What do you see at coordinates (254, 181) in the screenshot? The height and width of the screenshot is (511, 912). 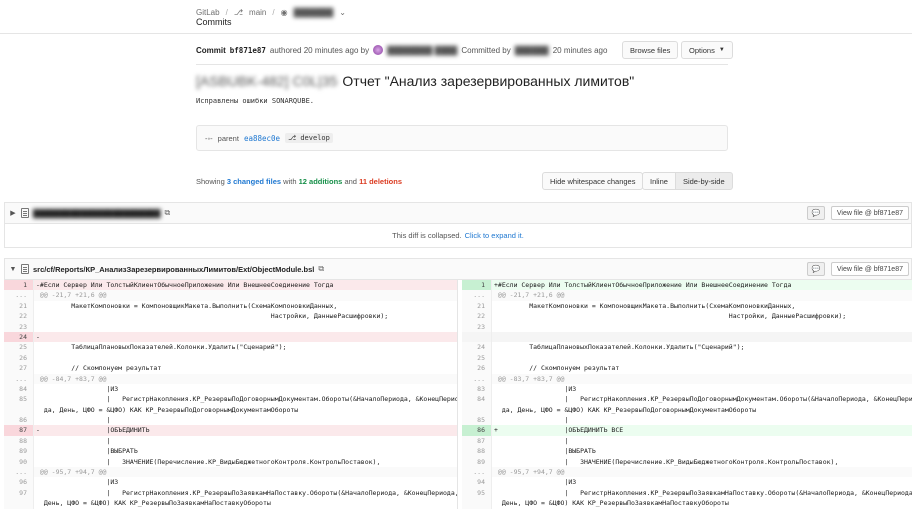 I see `changed-files-link: 3 changed files` at bounding box center [254, 181].